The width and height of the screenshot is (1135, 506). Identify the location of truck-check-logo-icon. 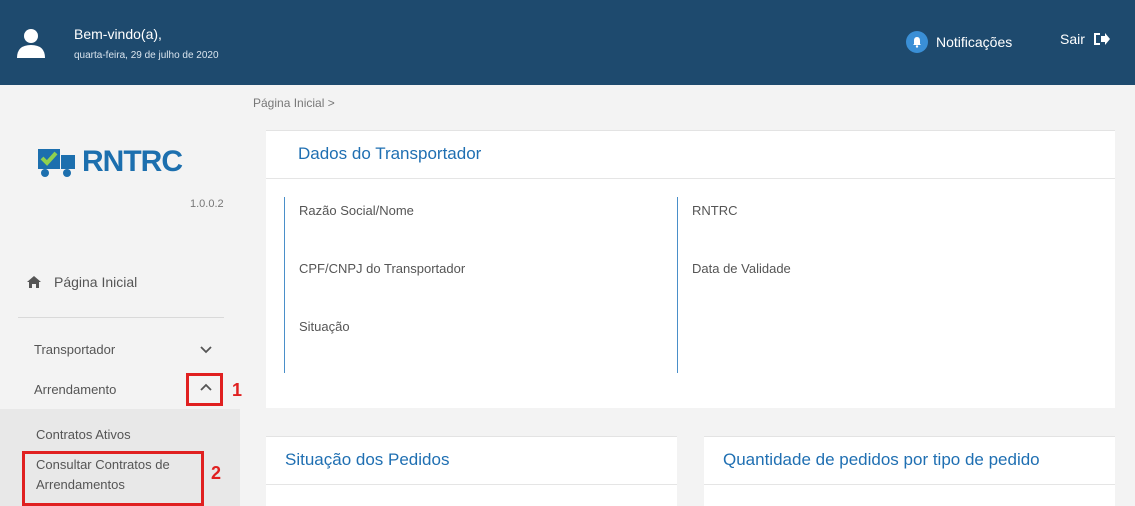
(56, 163).